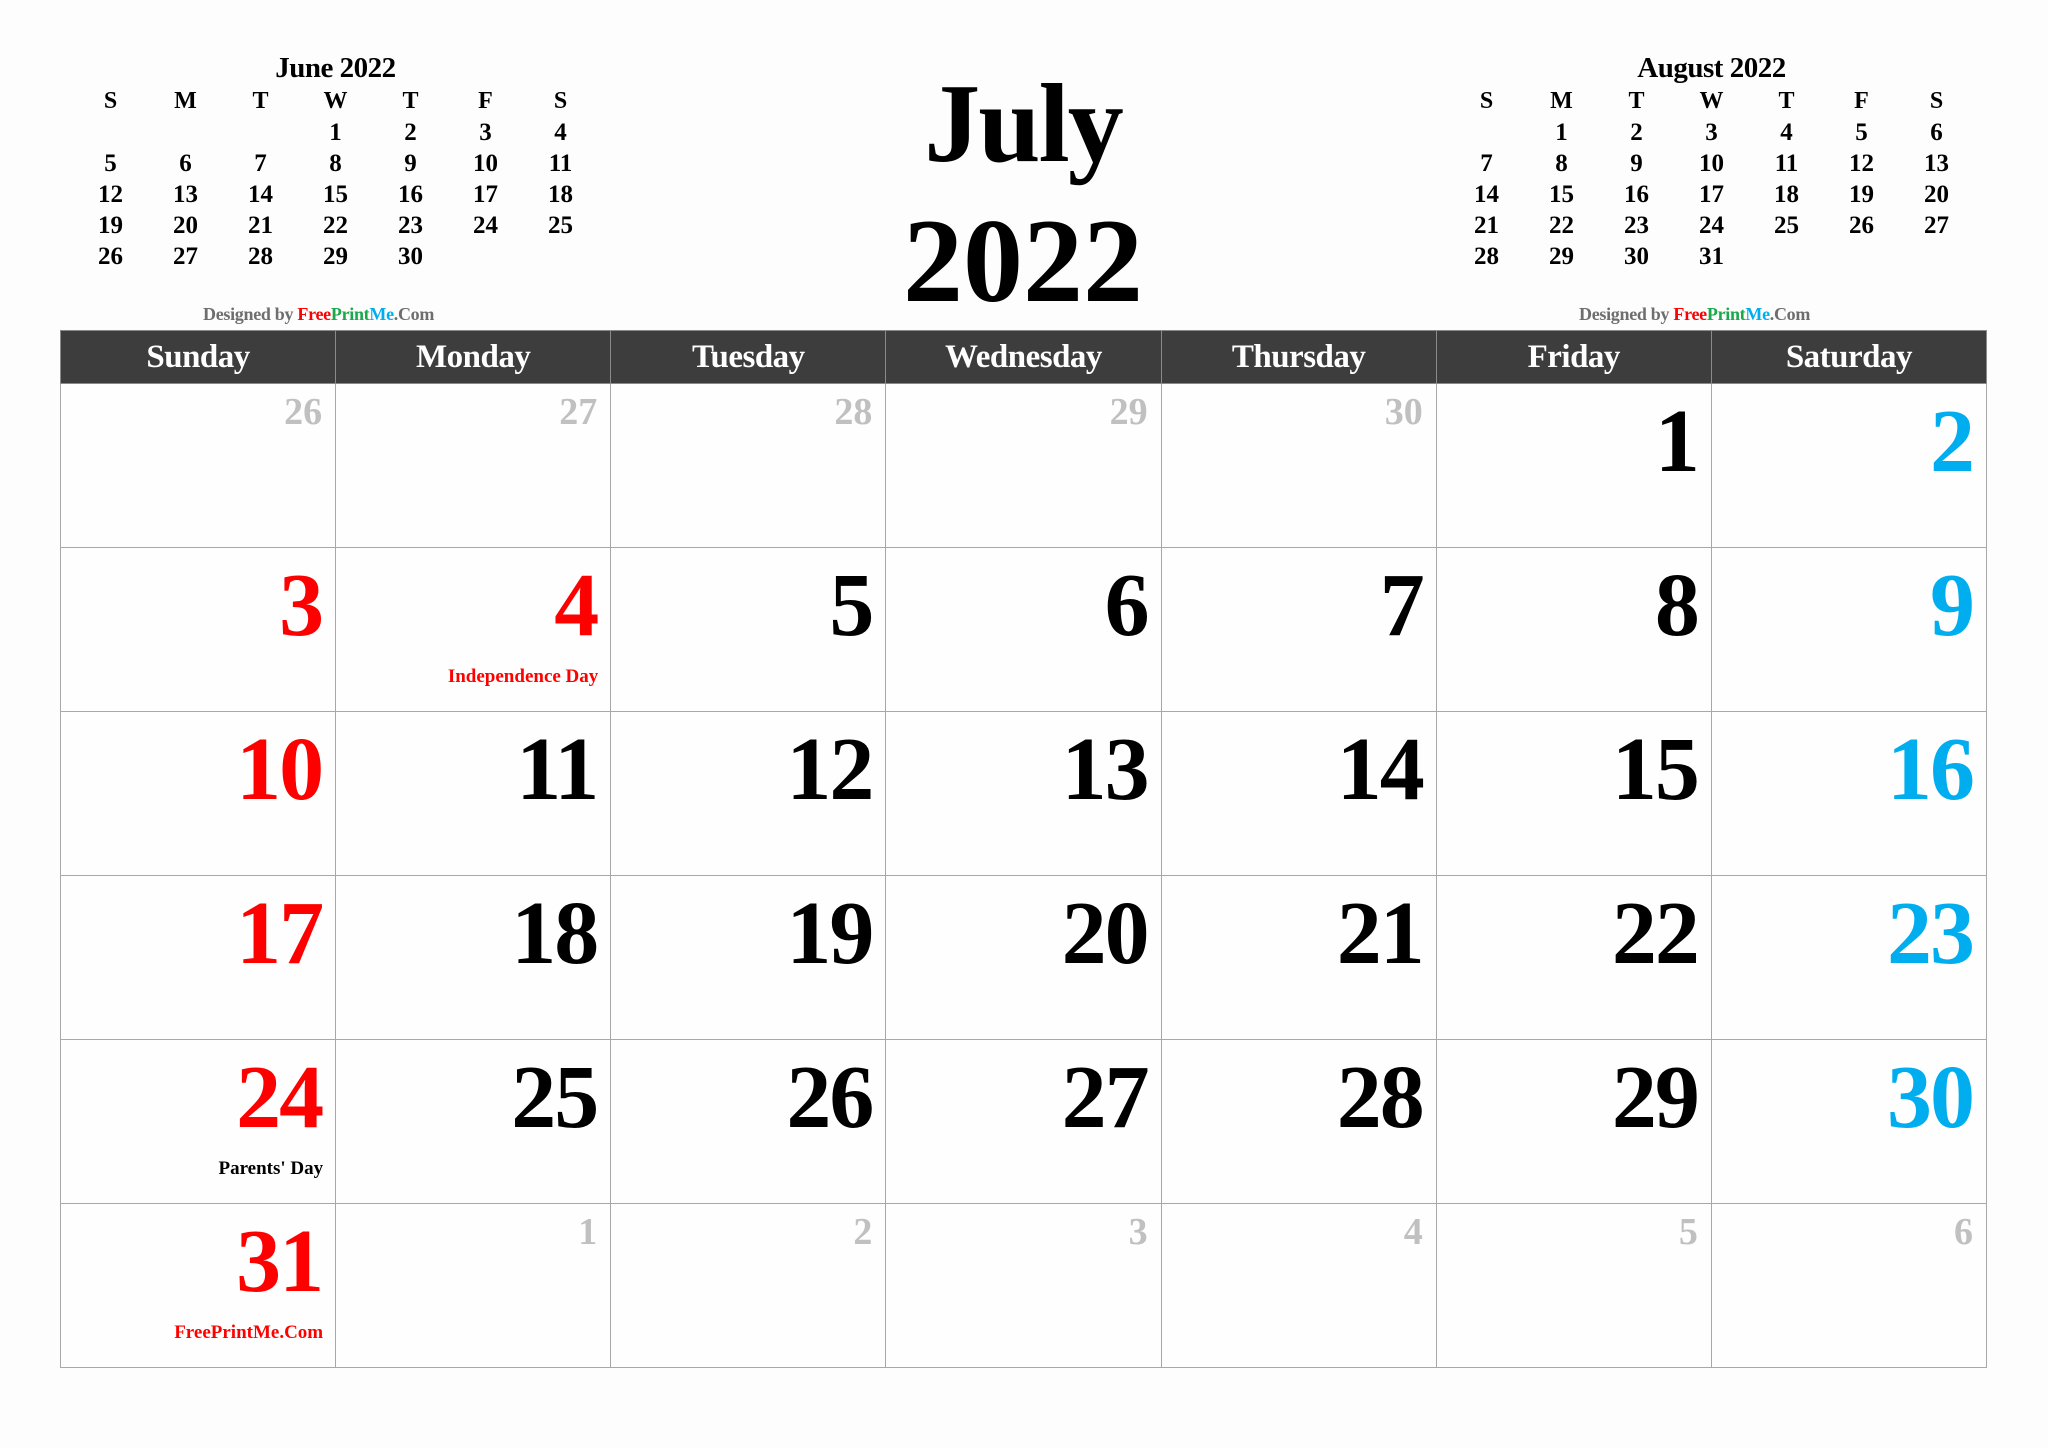 The height and width of the screenshot is (1448, 2048). Describe the element at coordinates (410, 256) in the screenshot. I see `mini-day: 30` at that location.